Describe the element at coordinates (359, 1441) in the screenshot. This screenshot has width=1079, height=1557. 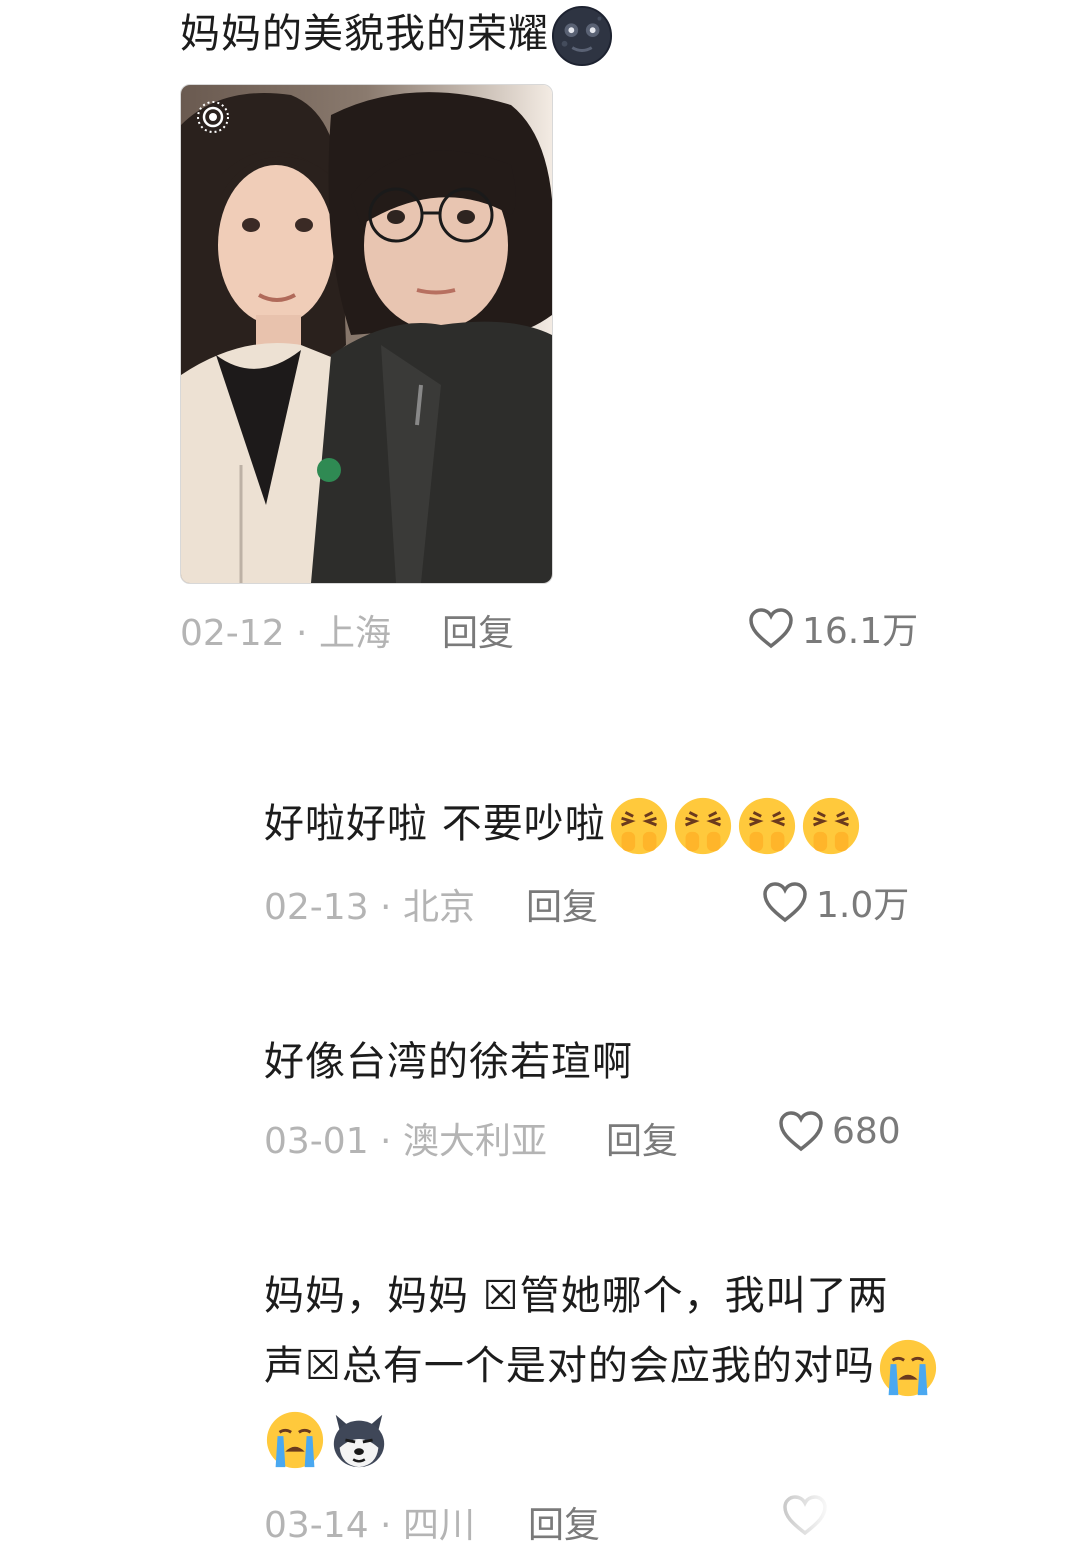
I see `husky-dog-face-icon` at that location.